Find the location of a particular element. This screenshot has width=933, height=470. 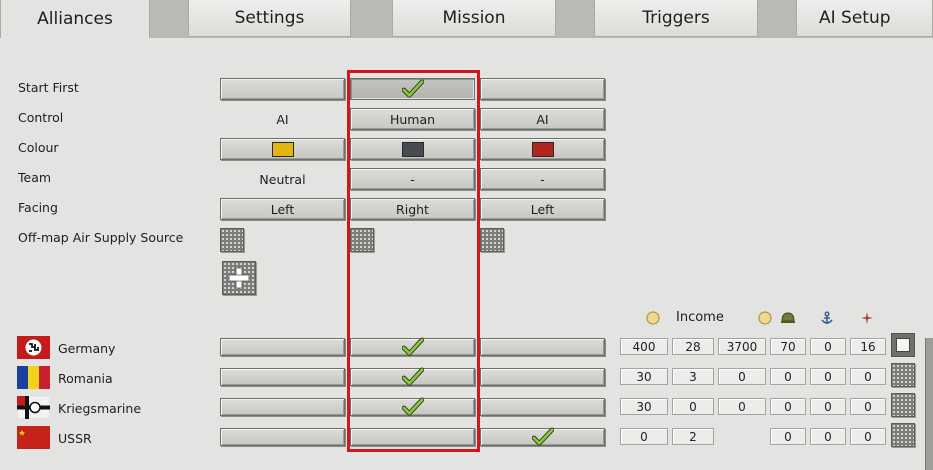

stat-germany-5: 0 is located at coordinates (828, 346).